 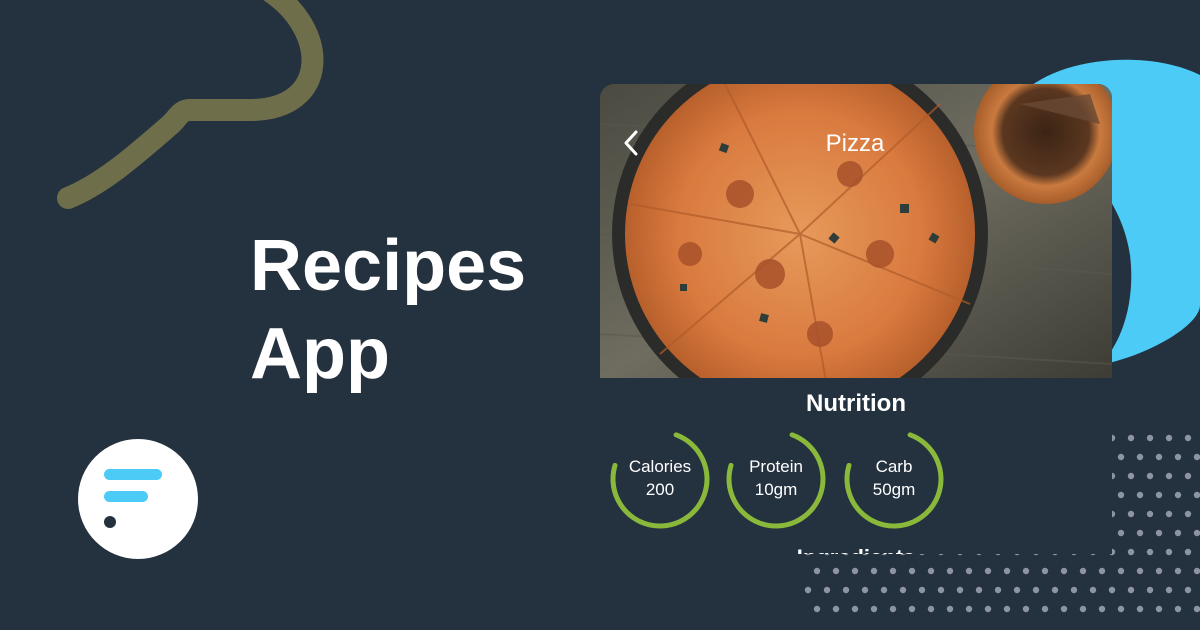 I want to click on gauge-value: 50gm, so click(x=894, y=489).